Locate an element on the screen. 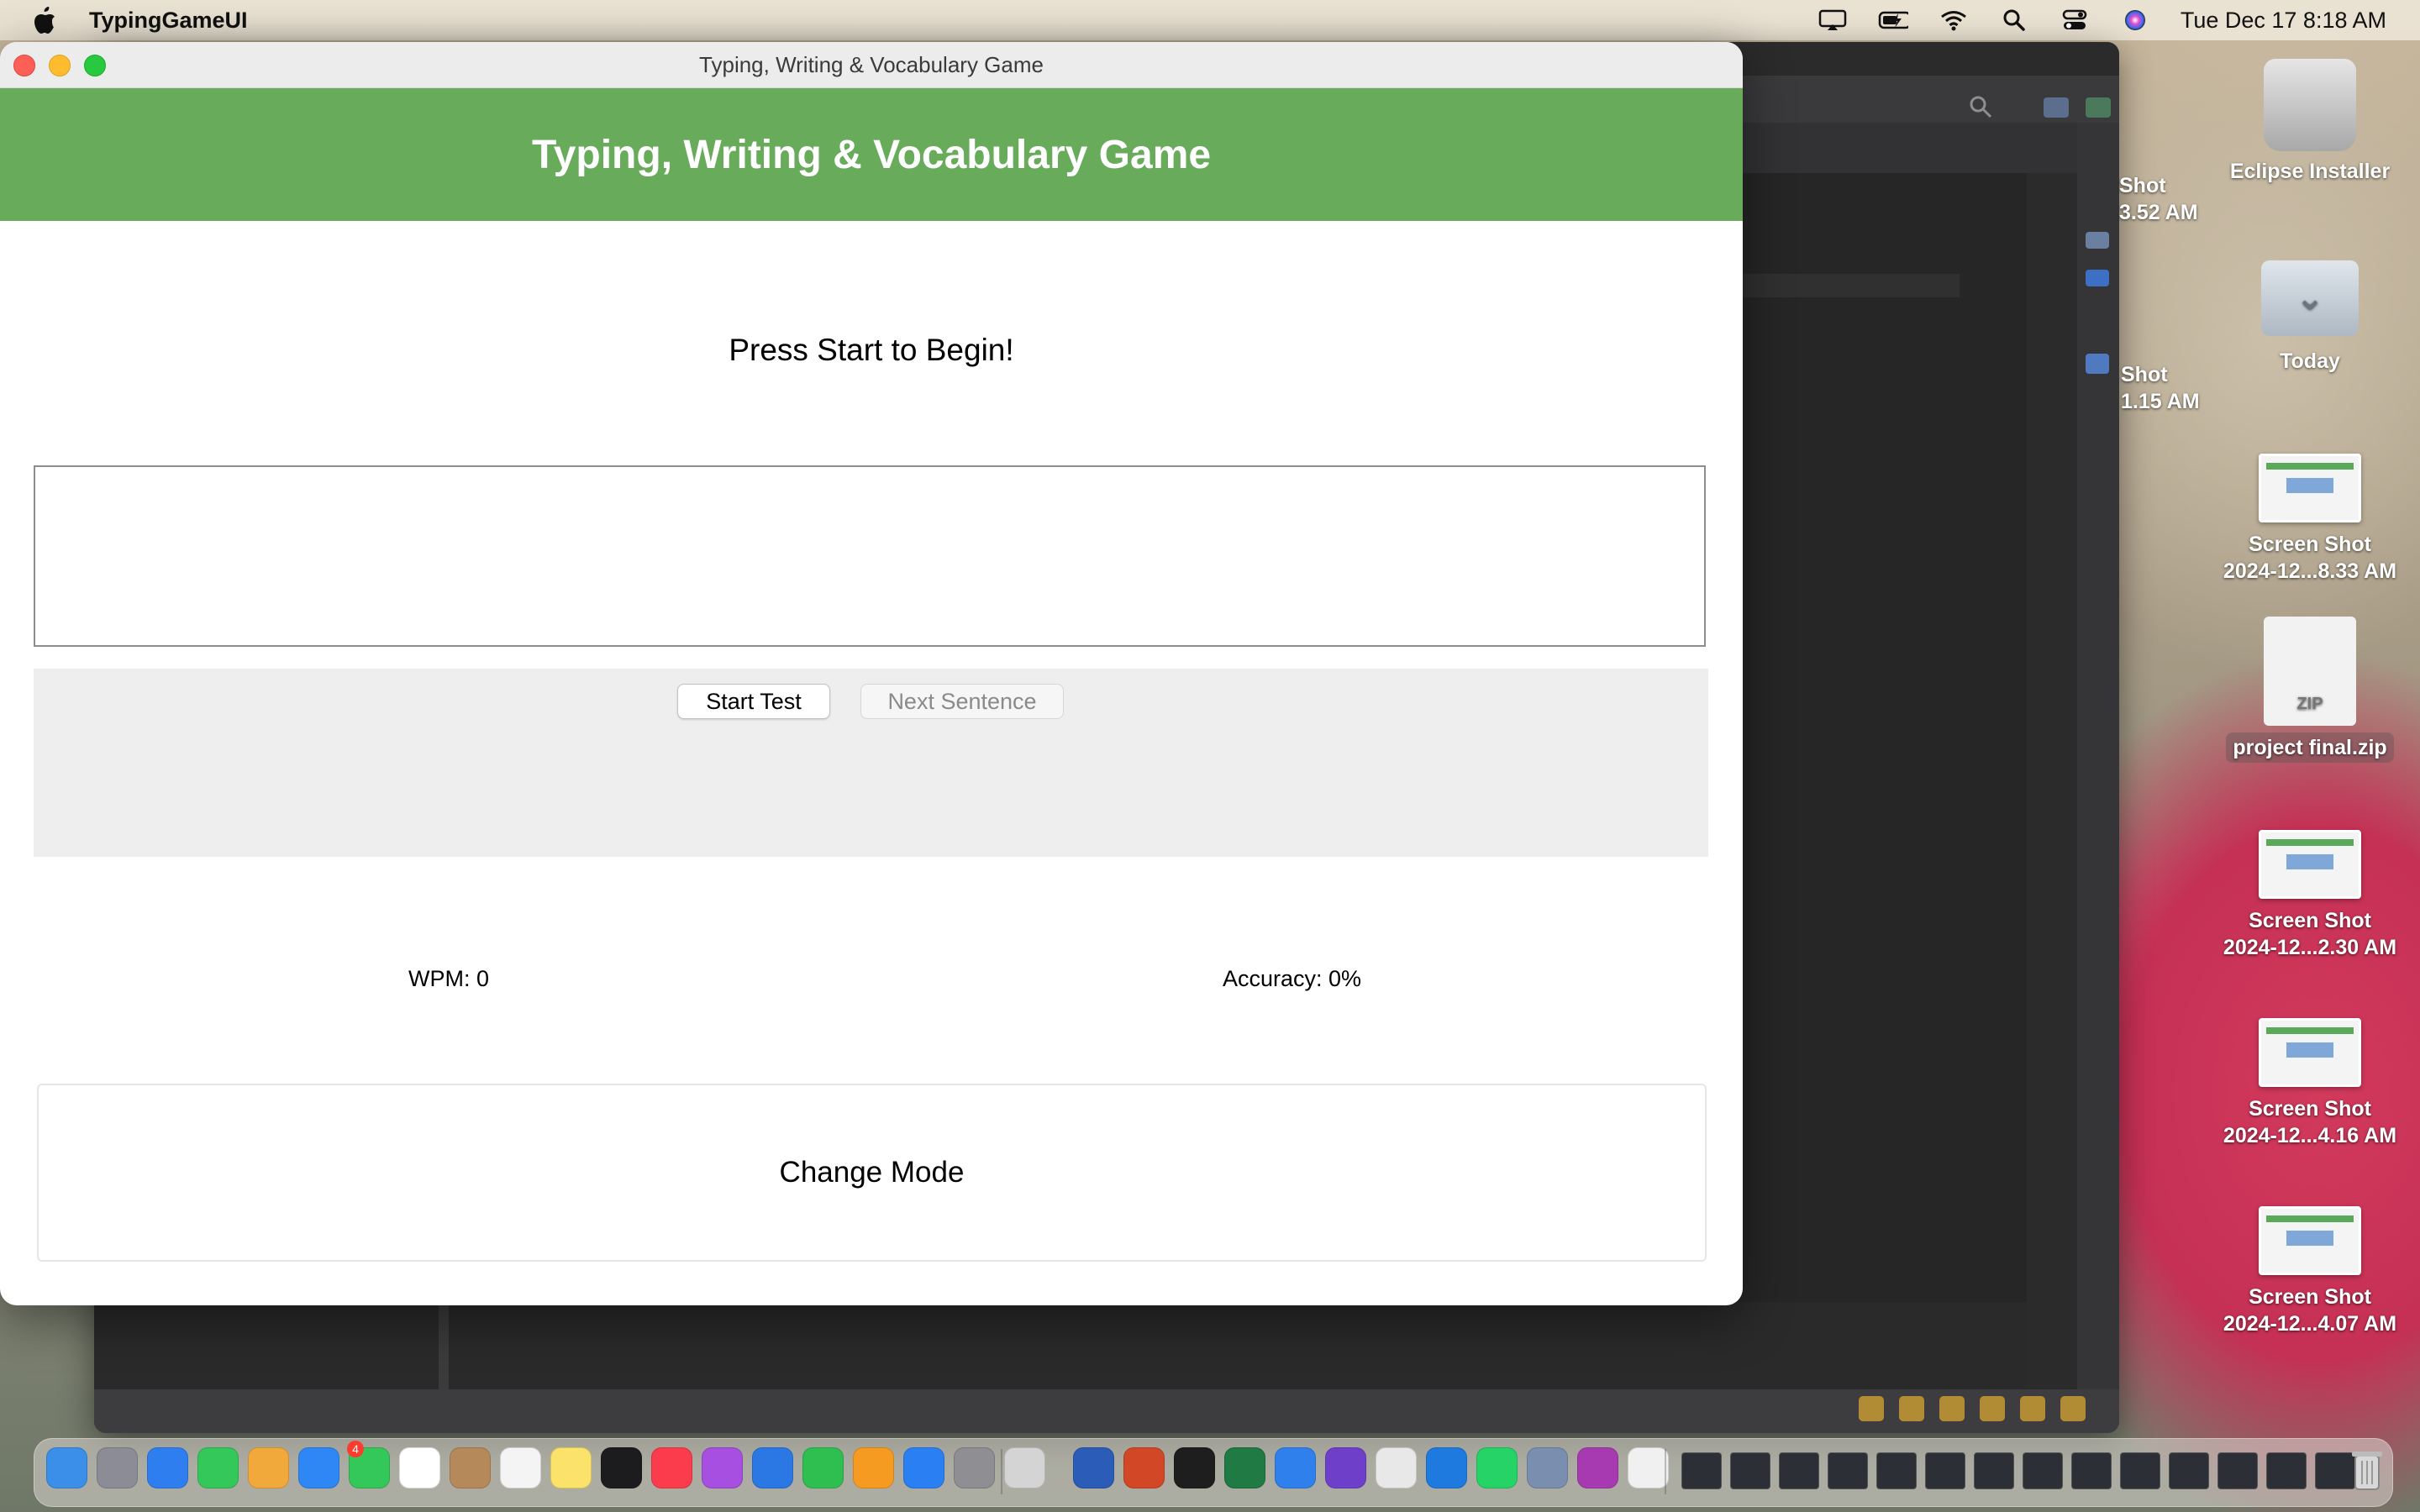 The width and height of the screenshot is (2420, 1512). open-perspective-icon is located at coordinates (2056, 107).